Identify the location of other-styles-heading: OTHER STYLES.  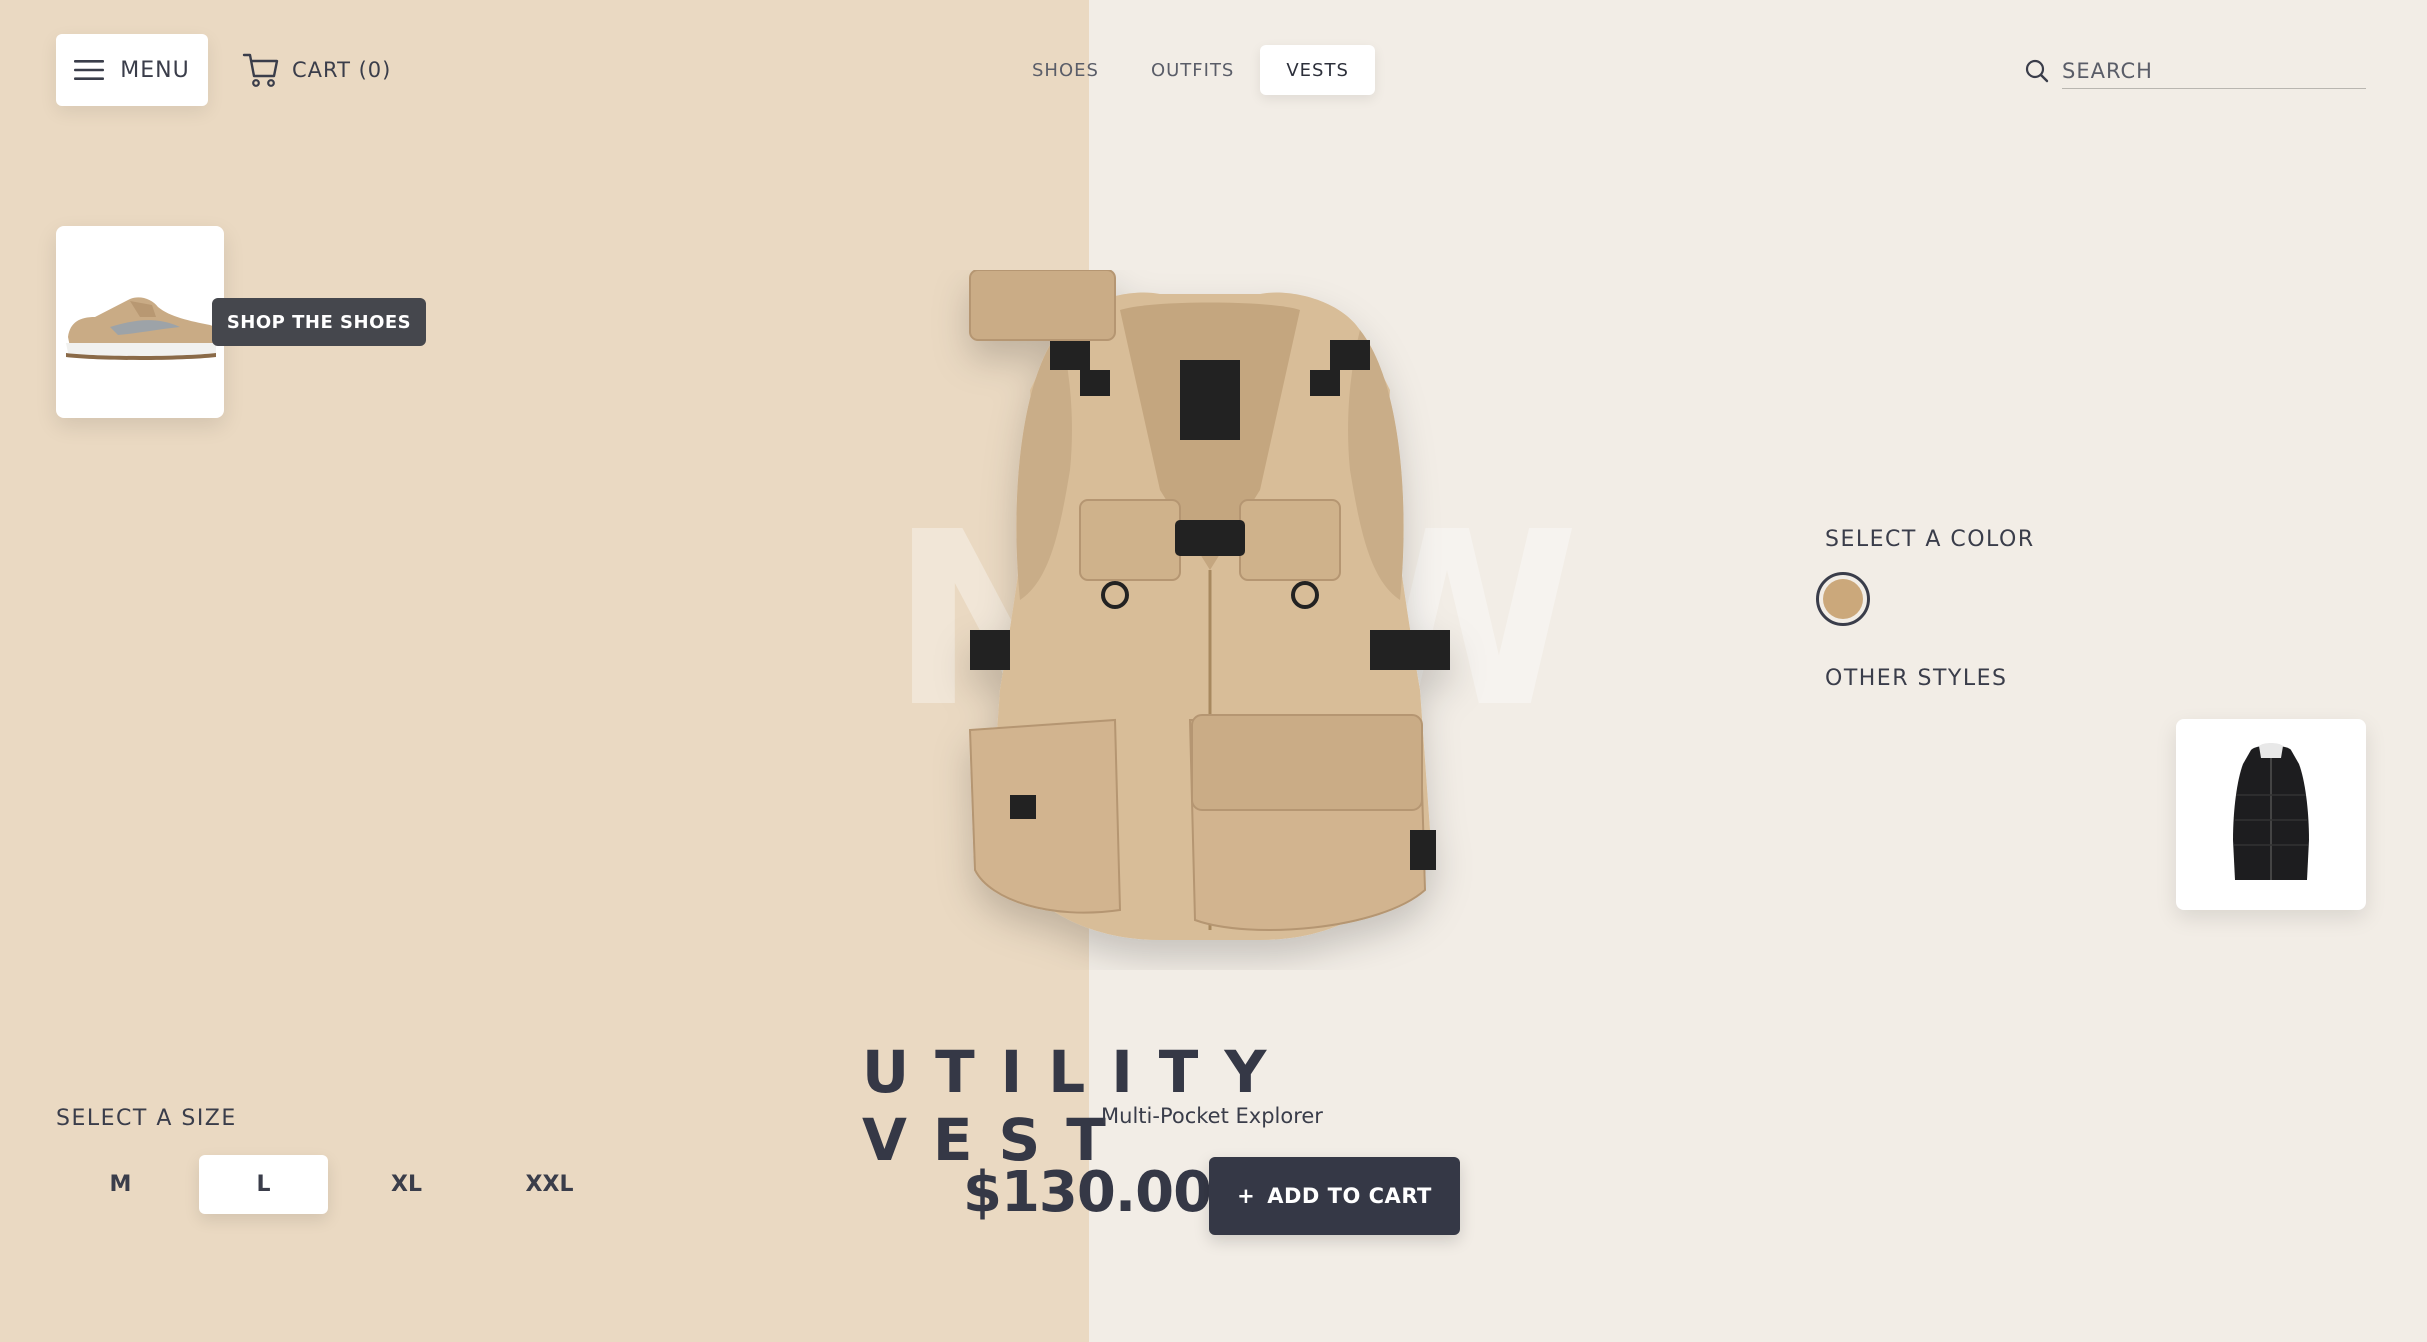
(1916, 678).